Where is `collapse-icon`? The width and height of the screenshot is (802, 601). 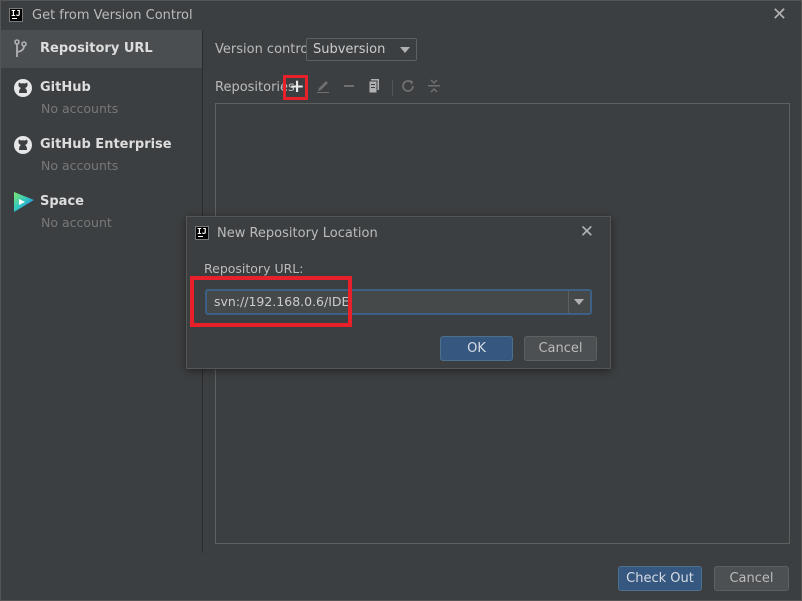 collapse-icon is located at coordinates (434, 87).